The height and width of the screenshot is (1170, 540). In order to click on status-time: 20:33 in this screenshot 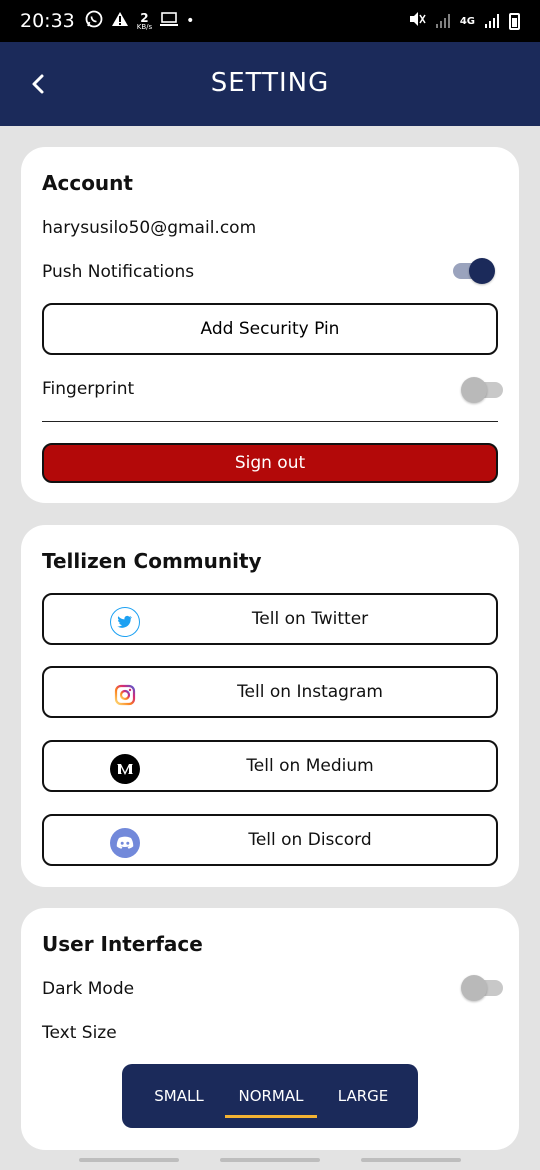, I will do `click(47, 21)`.